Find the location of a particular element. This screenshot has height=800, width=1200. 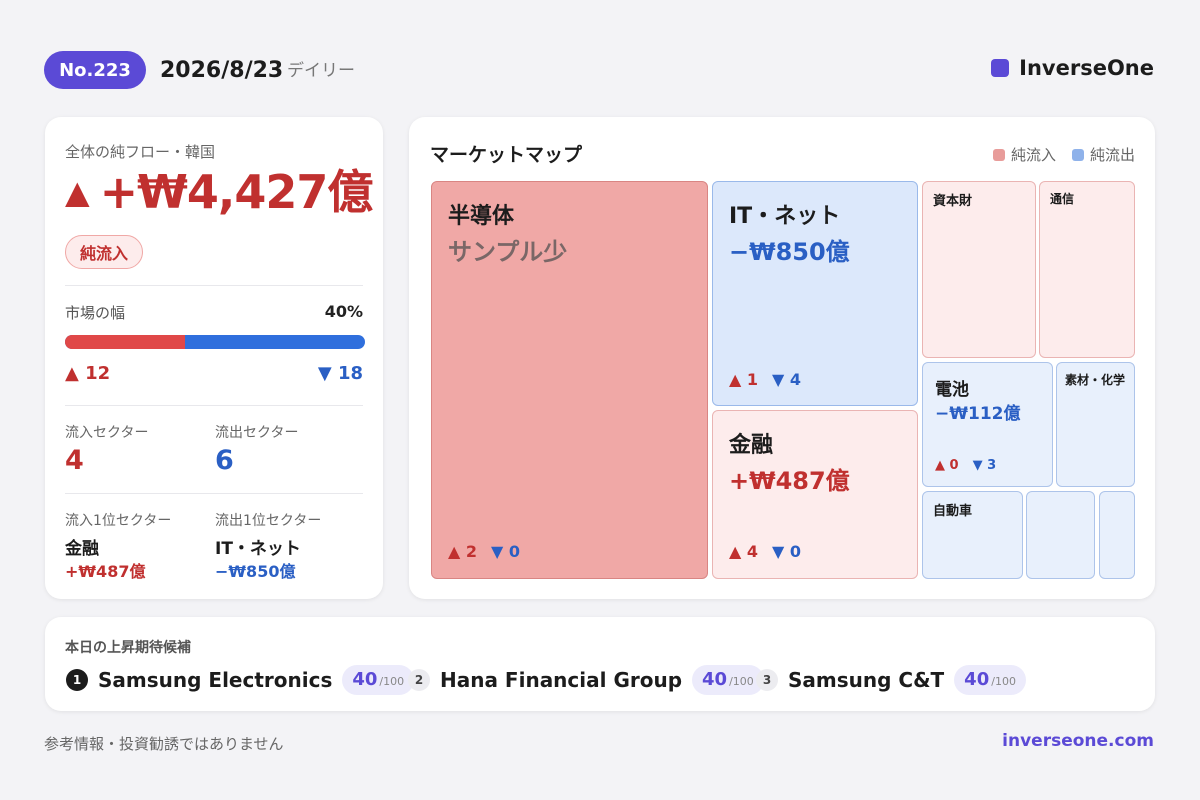

pick-name: Samsung Electronics is located at coordinates (215, 680).